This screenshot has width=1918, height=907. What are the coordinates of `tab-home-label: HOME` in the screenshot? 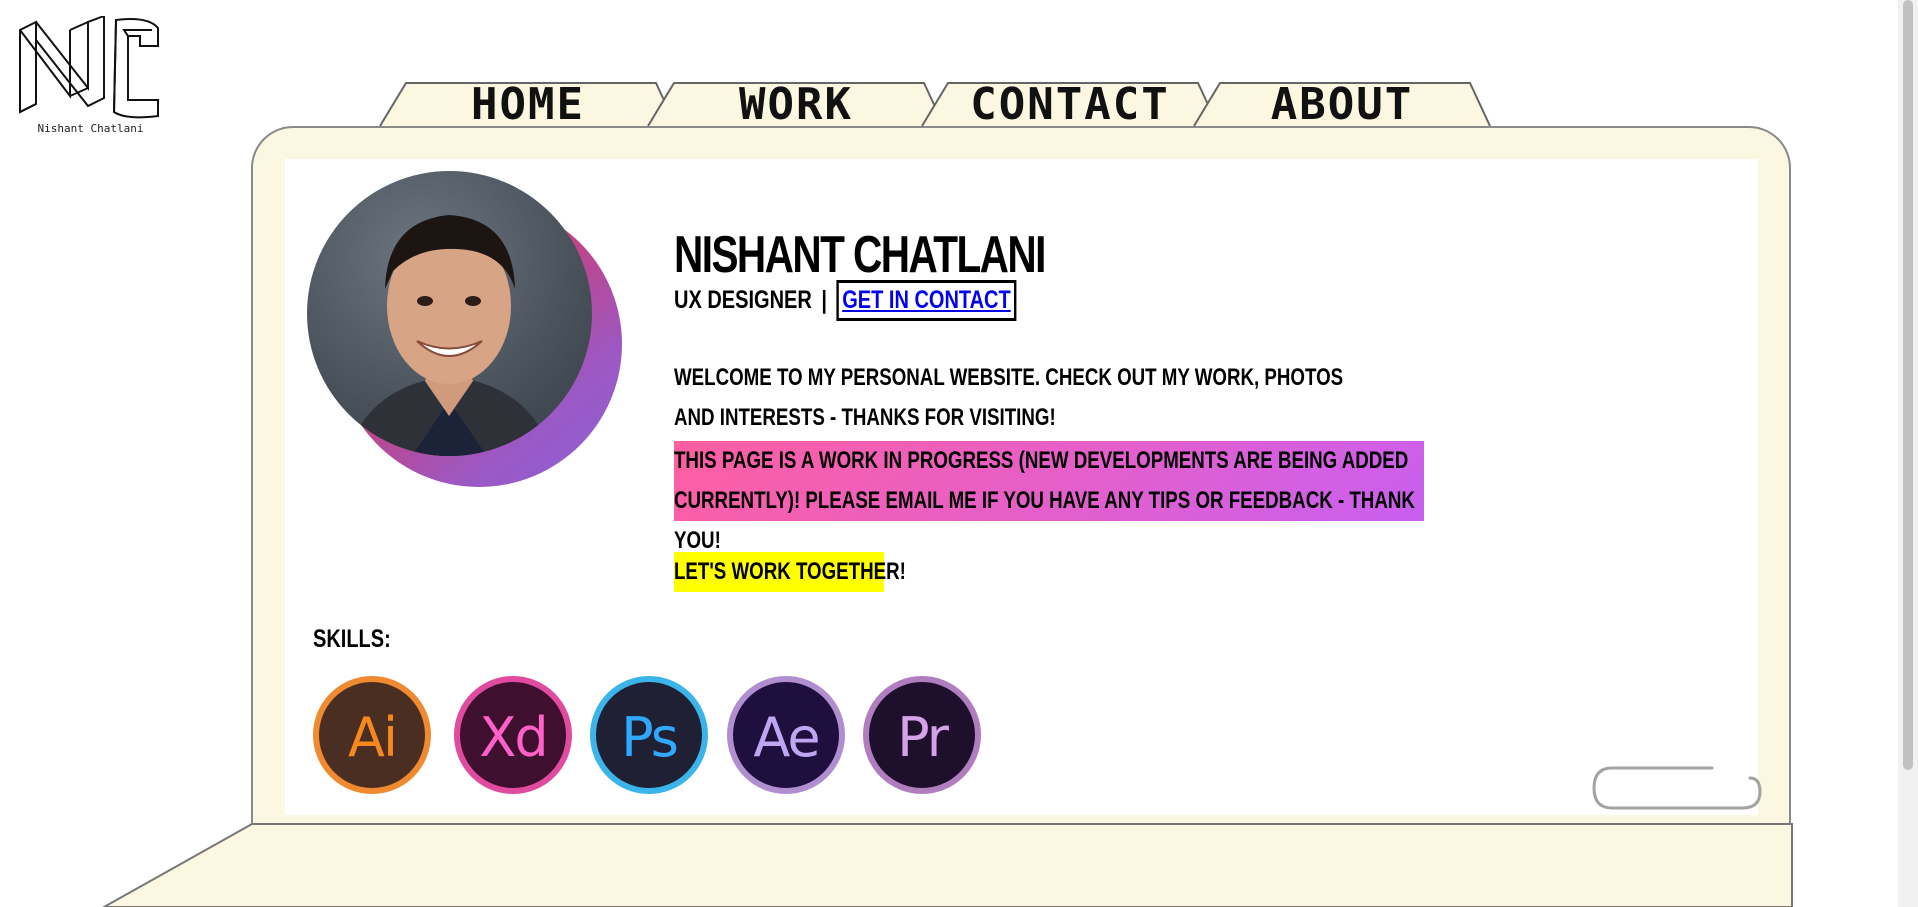 It's located at (528, 104).